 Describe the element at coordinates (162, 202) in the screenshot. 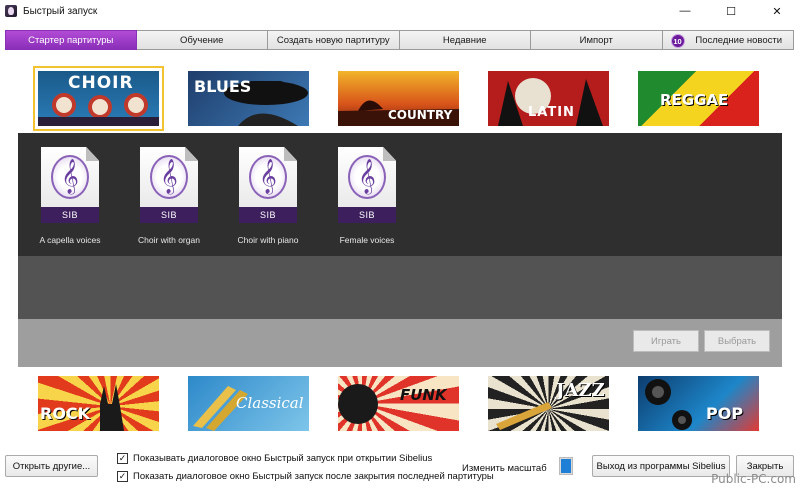

I see `score-file-item: 𝄞 SIB Choir with organ` at that location.